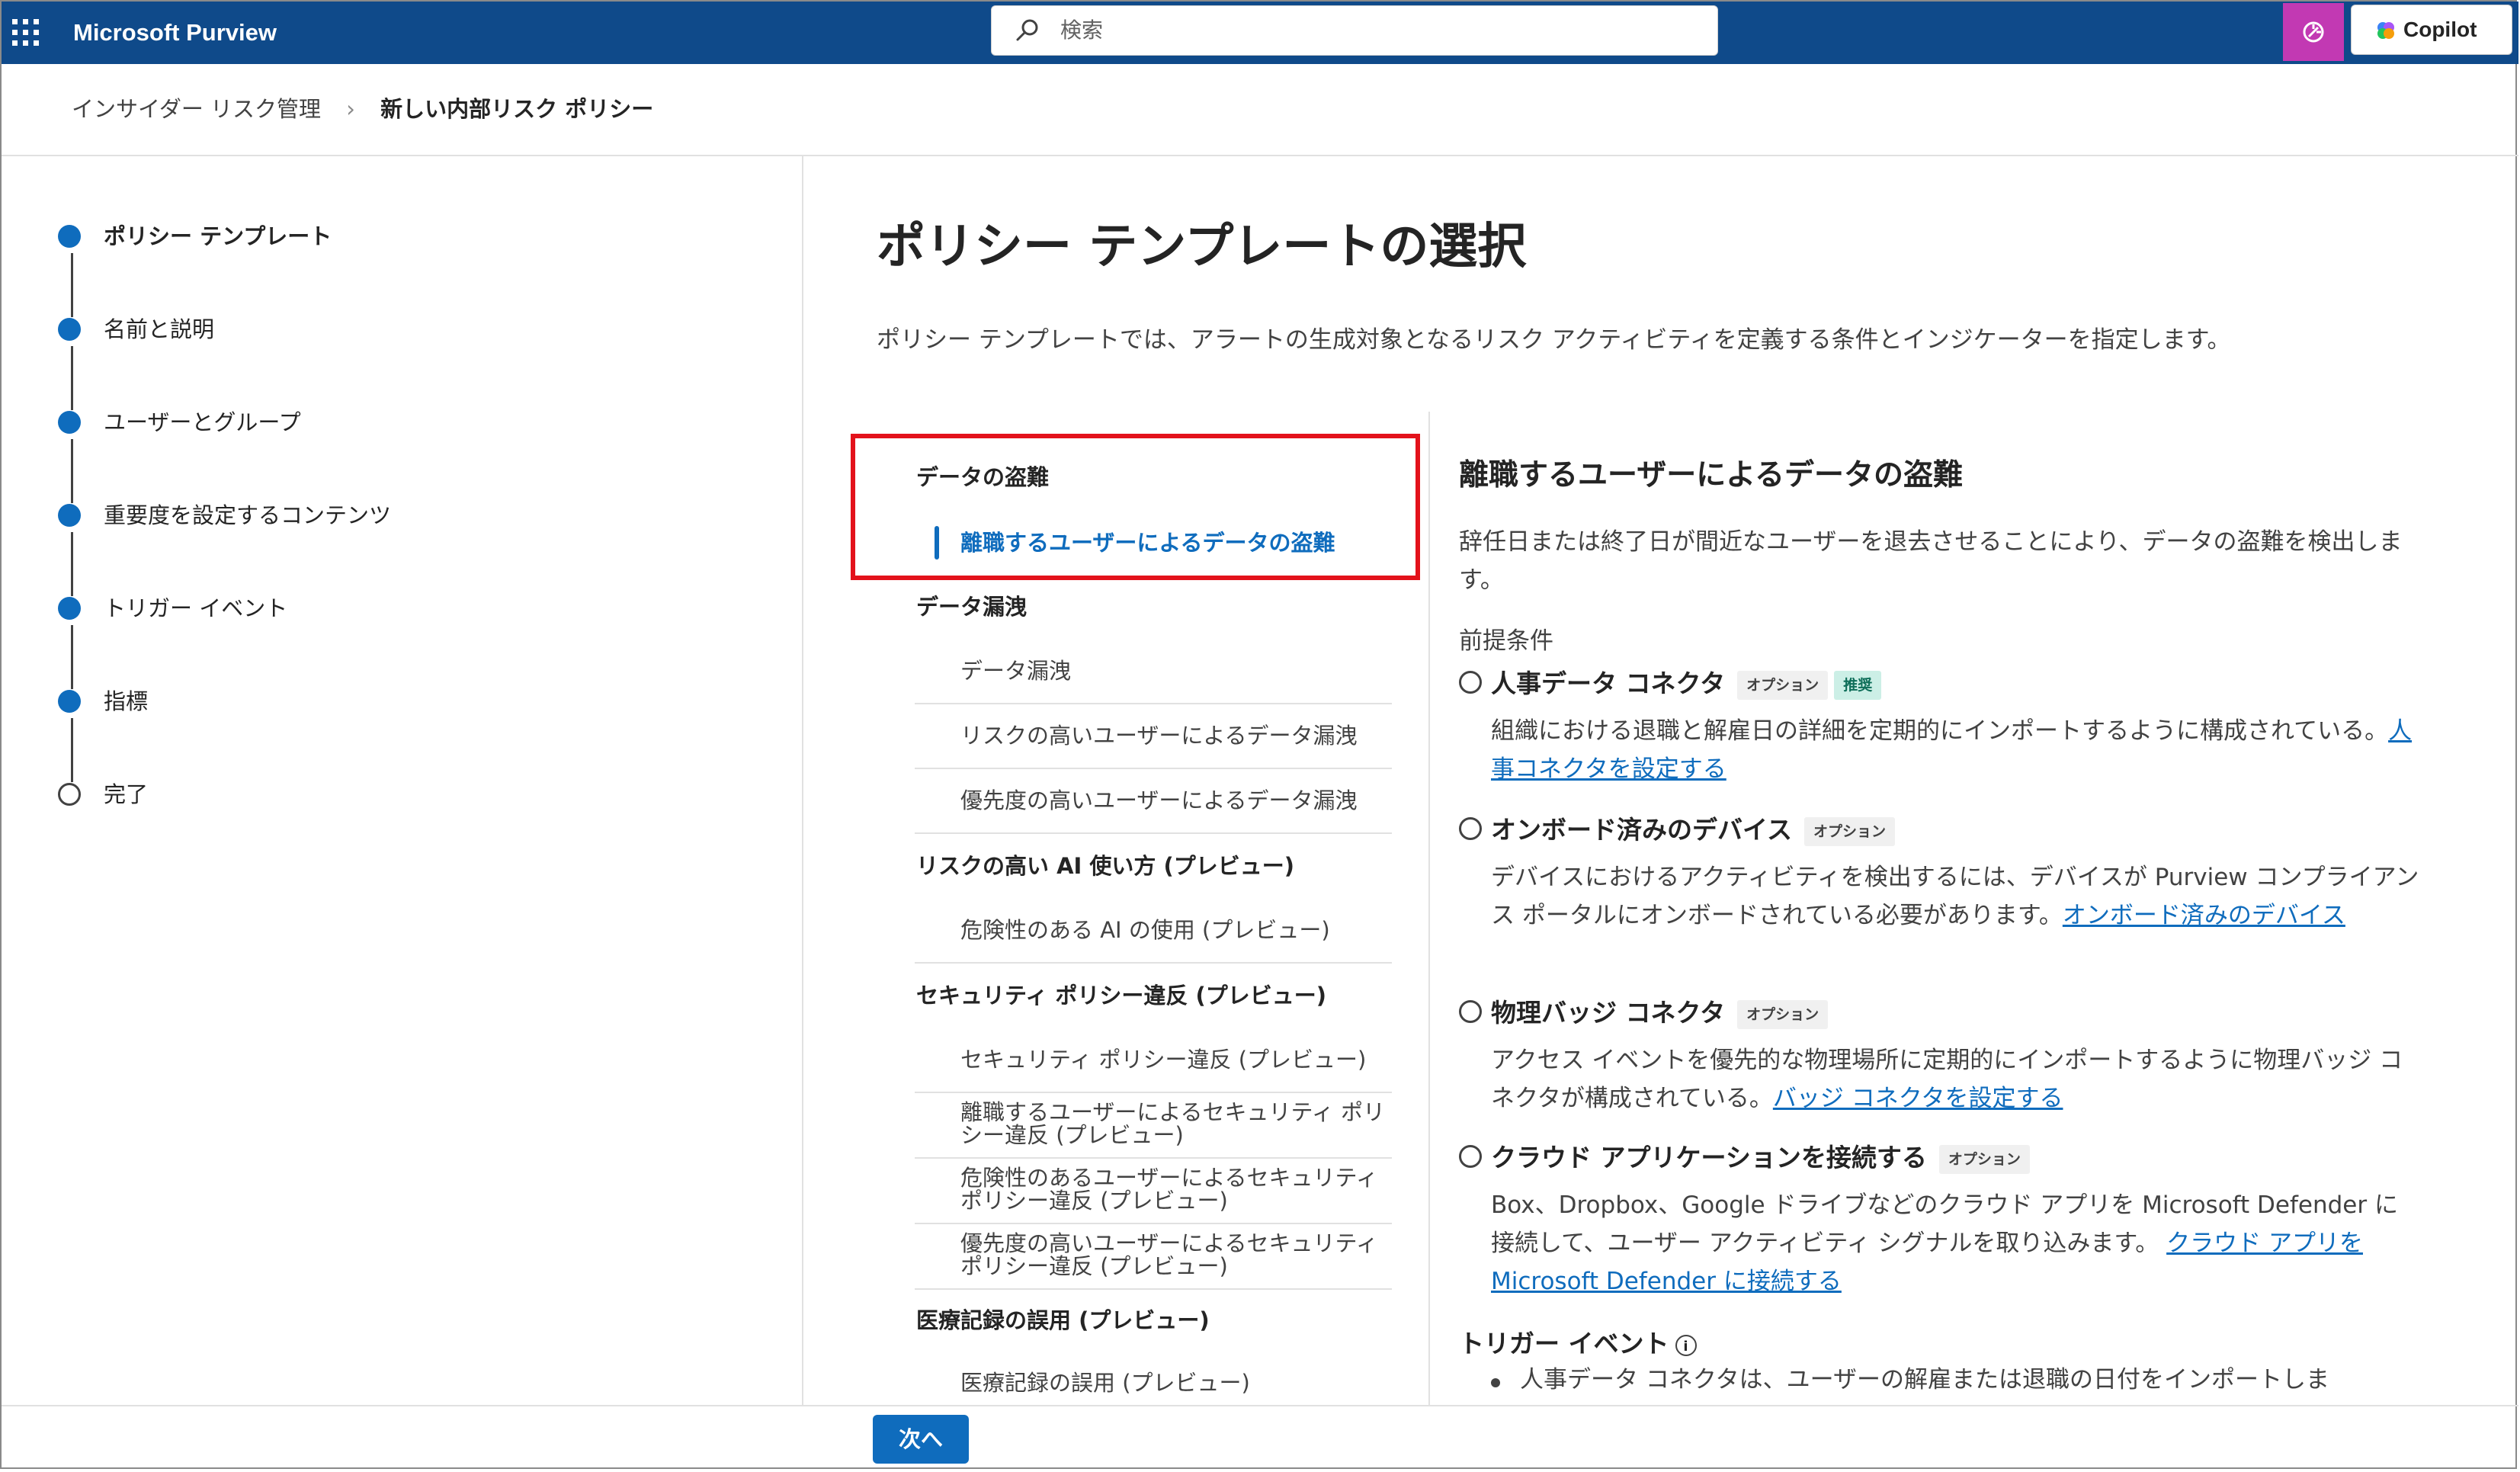  I want to click on top-bar: Microsoft Purview 検索 Copilot, so click(1260, 33).